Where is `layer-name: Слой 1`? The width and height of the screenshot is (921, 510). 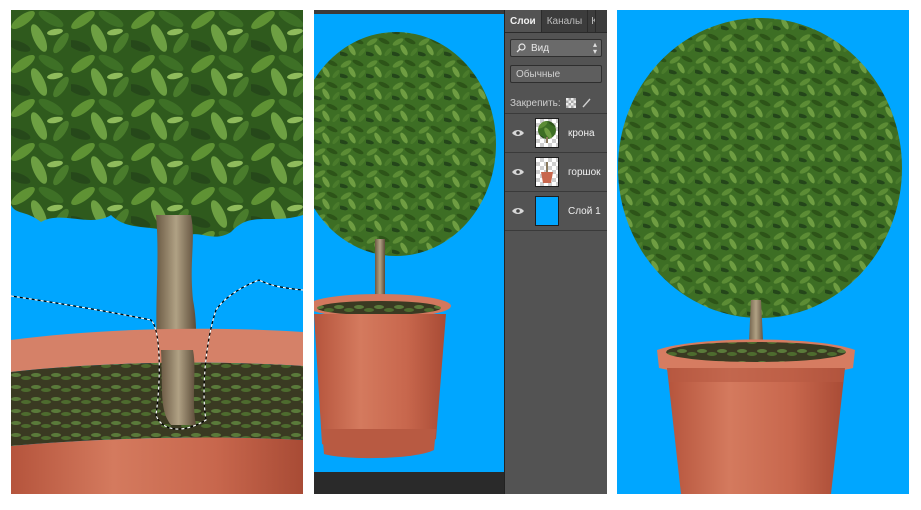 layer-name: Слой 1 is located at coordinates (584, 211).